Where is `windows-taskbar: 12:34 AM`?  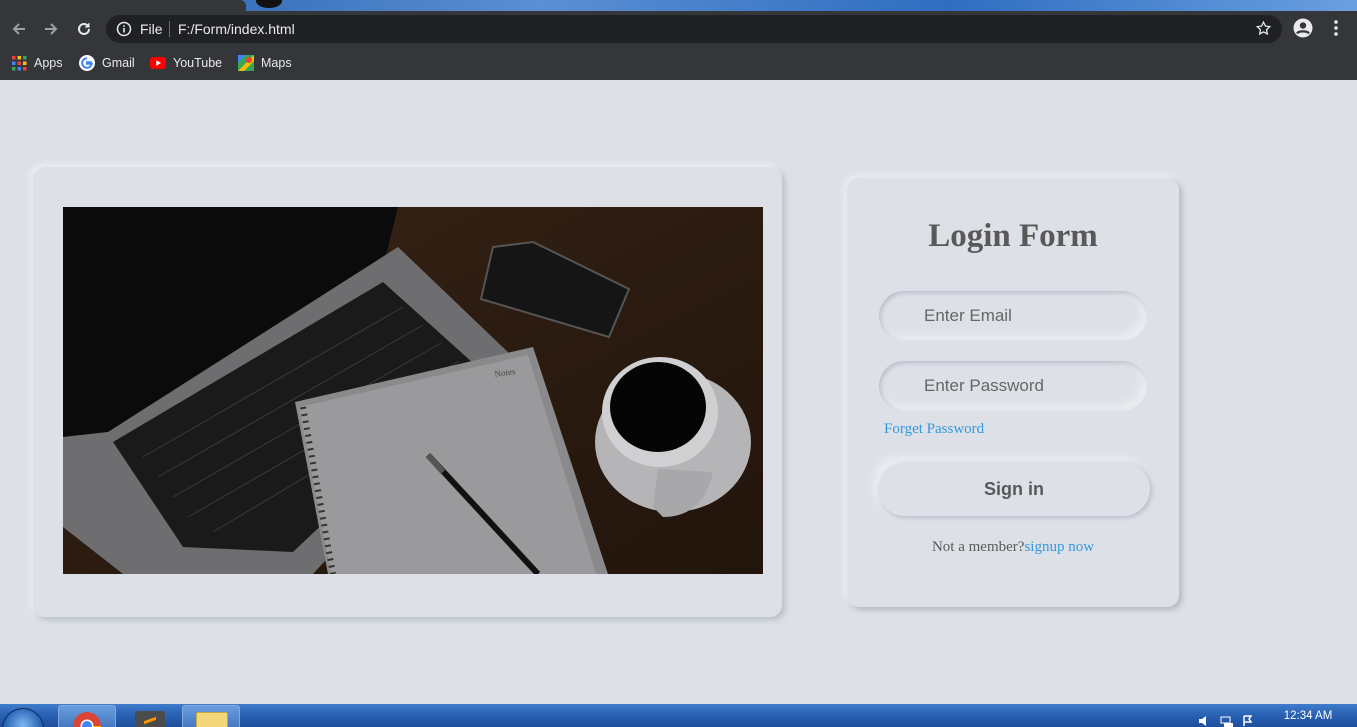 windows-taskbar: 12:34 AM is located at coordinates (678, 715).